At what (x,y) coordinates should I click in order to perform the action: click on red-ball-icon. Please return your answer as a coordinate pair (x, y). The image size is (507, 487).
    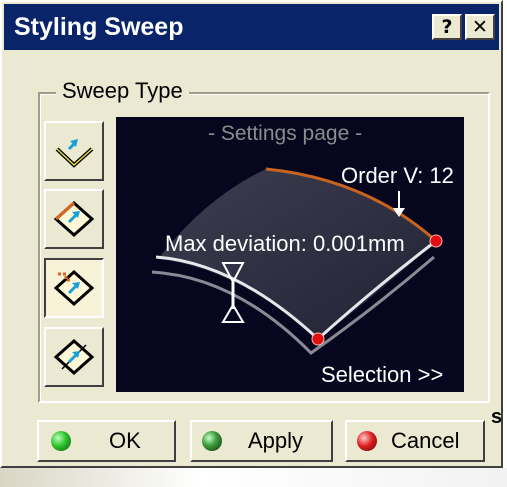
    Looking at the image, I should click on (367, 441).